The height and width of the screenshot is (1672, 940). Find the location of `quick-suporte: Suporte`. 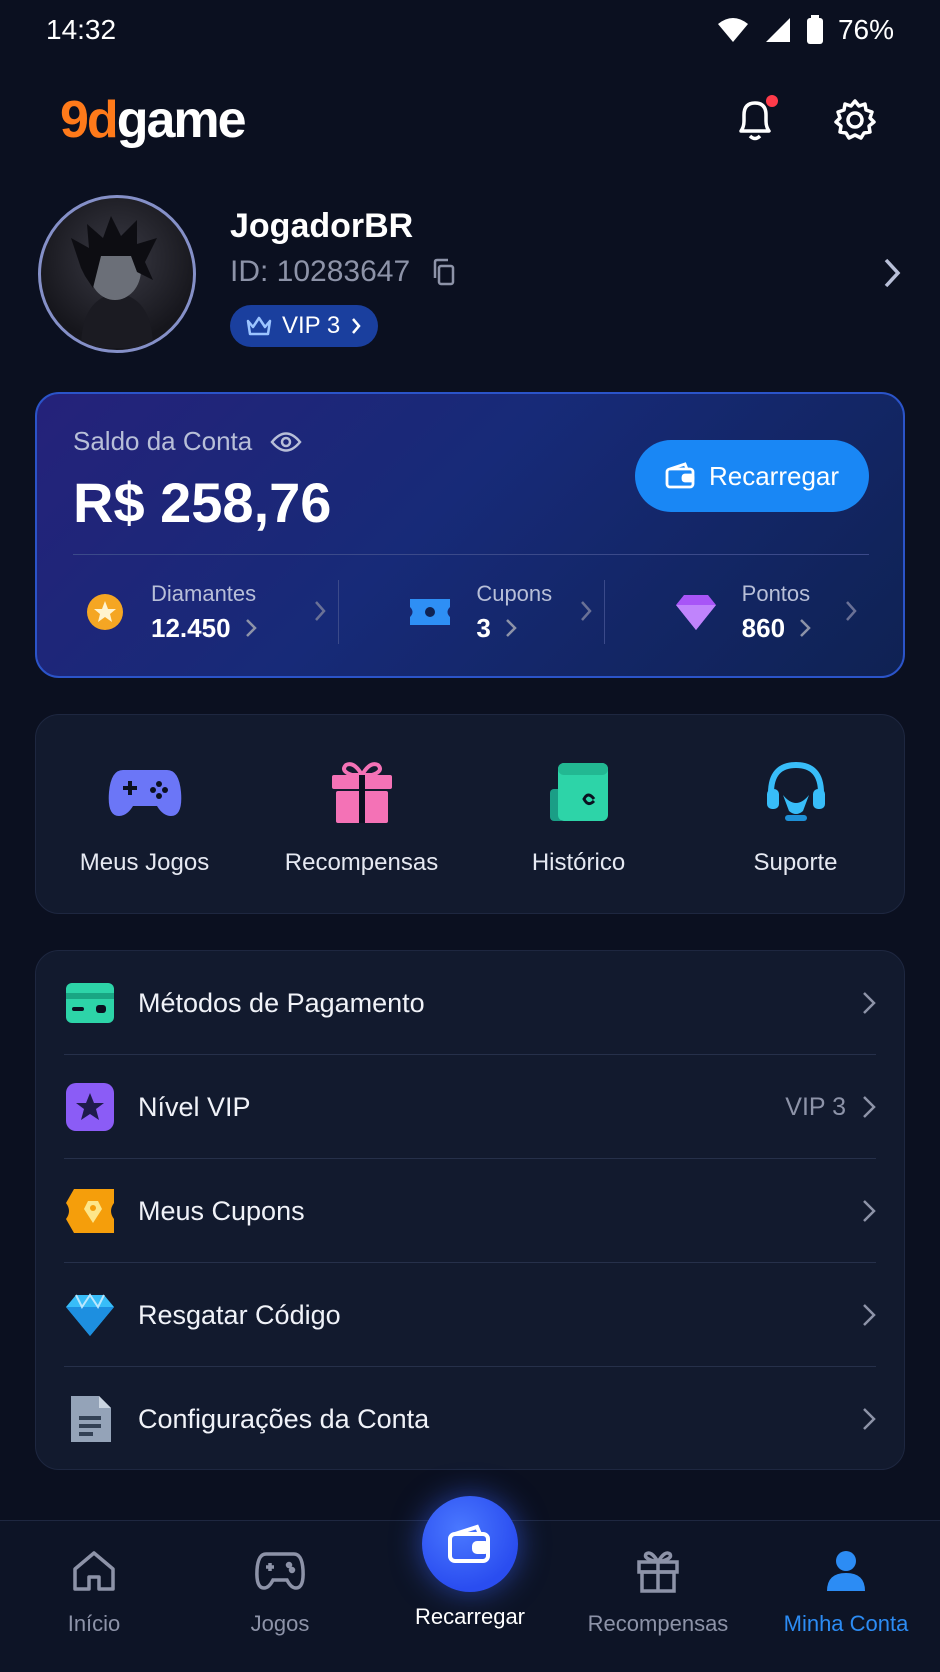

quick-suporte: Suporte is located at coordinates (795, 814).